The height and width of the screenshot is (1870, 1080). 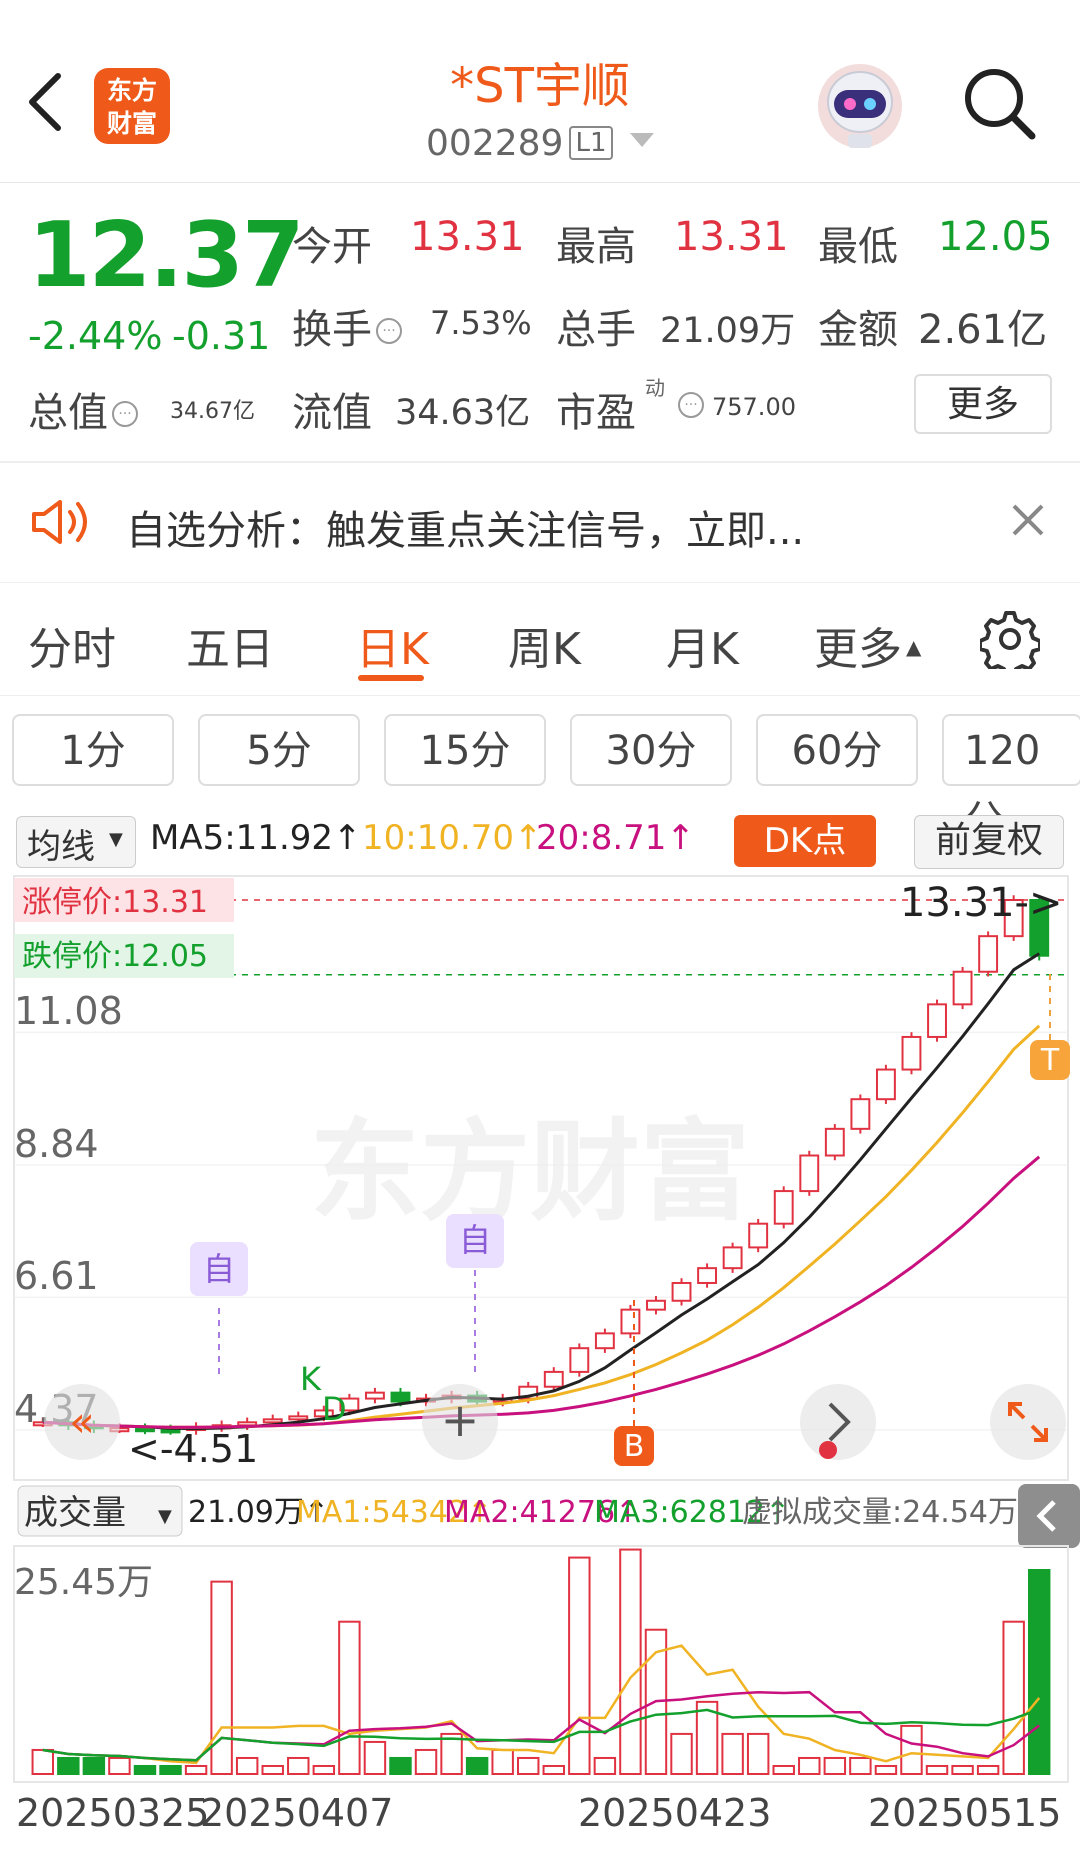 I want to click on low-value: 12.05, so click(x=995, y=237).